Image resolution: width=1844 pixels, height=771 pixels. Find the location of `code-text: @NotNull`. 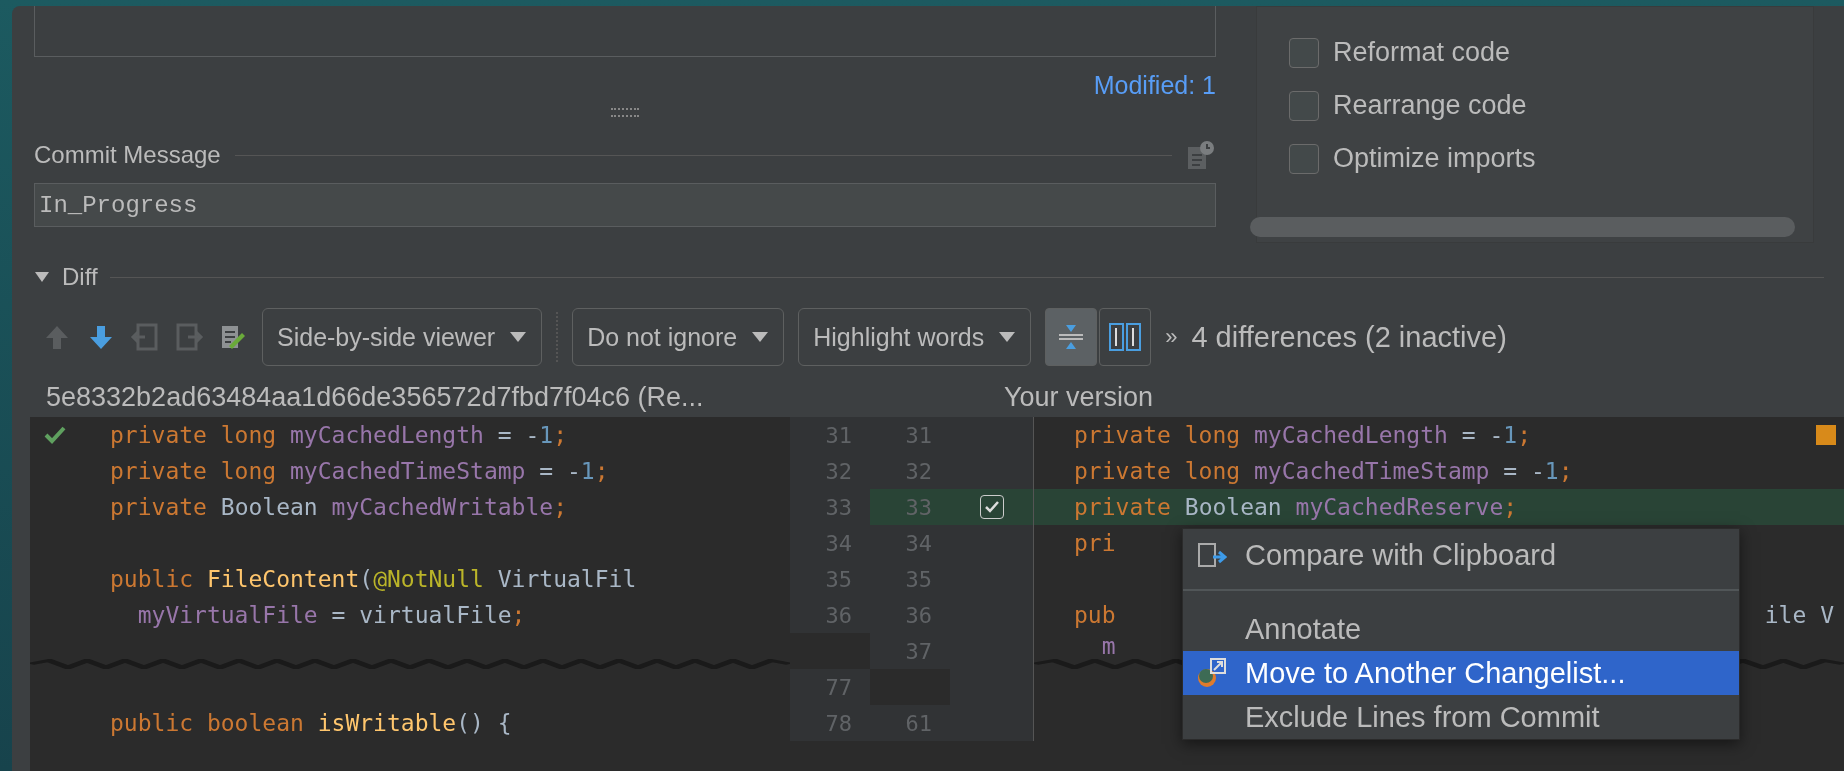

code-text: @NotNull is located at coordinates (428, 579).